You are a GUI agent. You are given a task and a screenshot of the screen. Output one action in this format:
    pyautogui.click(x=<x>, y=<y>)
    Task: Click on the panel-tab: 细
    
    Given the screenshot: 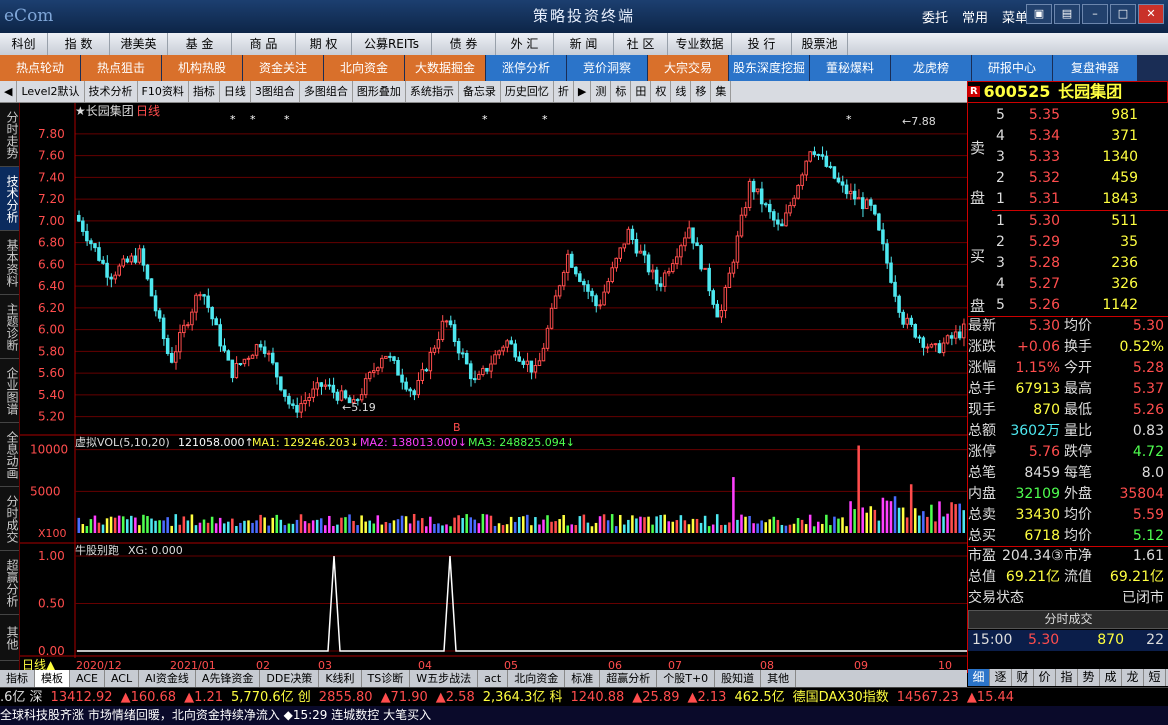 What is the action you would take?
    pyautogui.click(x=979, y=677)
    